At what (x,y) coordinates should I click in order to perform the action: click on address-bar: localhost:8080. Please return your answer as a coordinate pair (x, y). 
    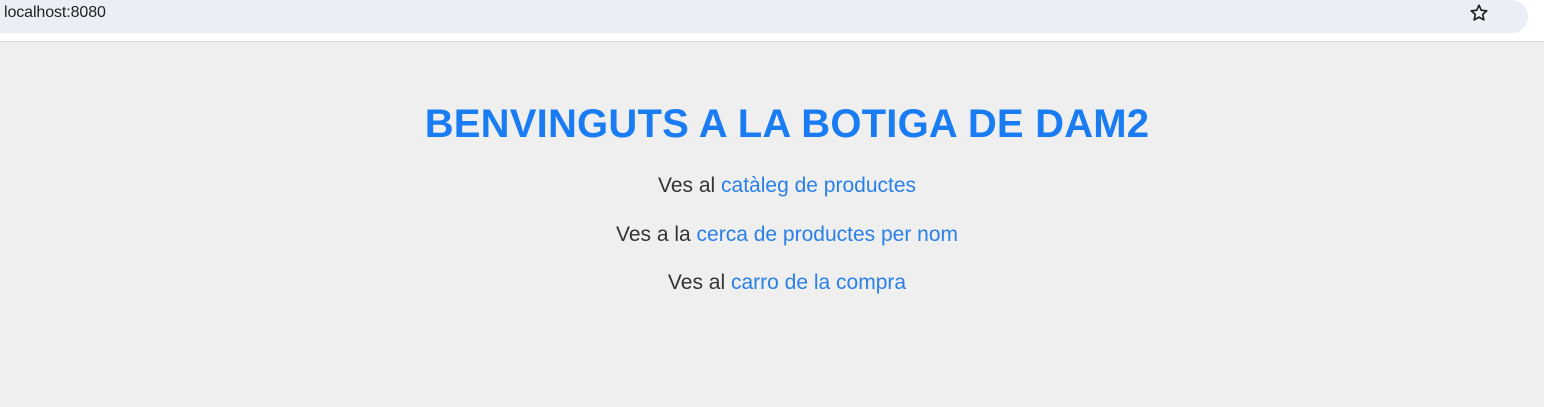
    Looking at the image, I should click on (764, 16).